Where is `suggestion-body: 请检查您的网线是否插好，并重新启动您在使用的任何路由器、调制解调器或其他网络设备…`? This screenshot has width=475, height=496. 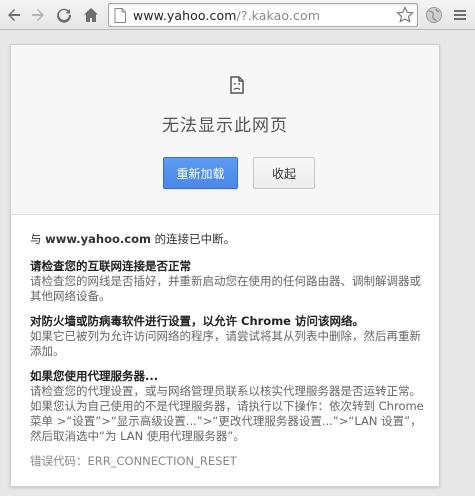
suggestion-body: 请检查您的网线是否插好，并重新启动您在使用的任何路由器、调制解调器或其他网络设备… is located at coordinates (225, 288).